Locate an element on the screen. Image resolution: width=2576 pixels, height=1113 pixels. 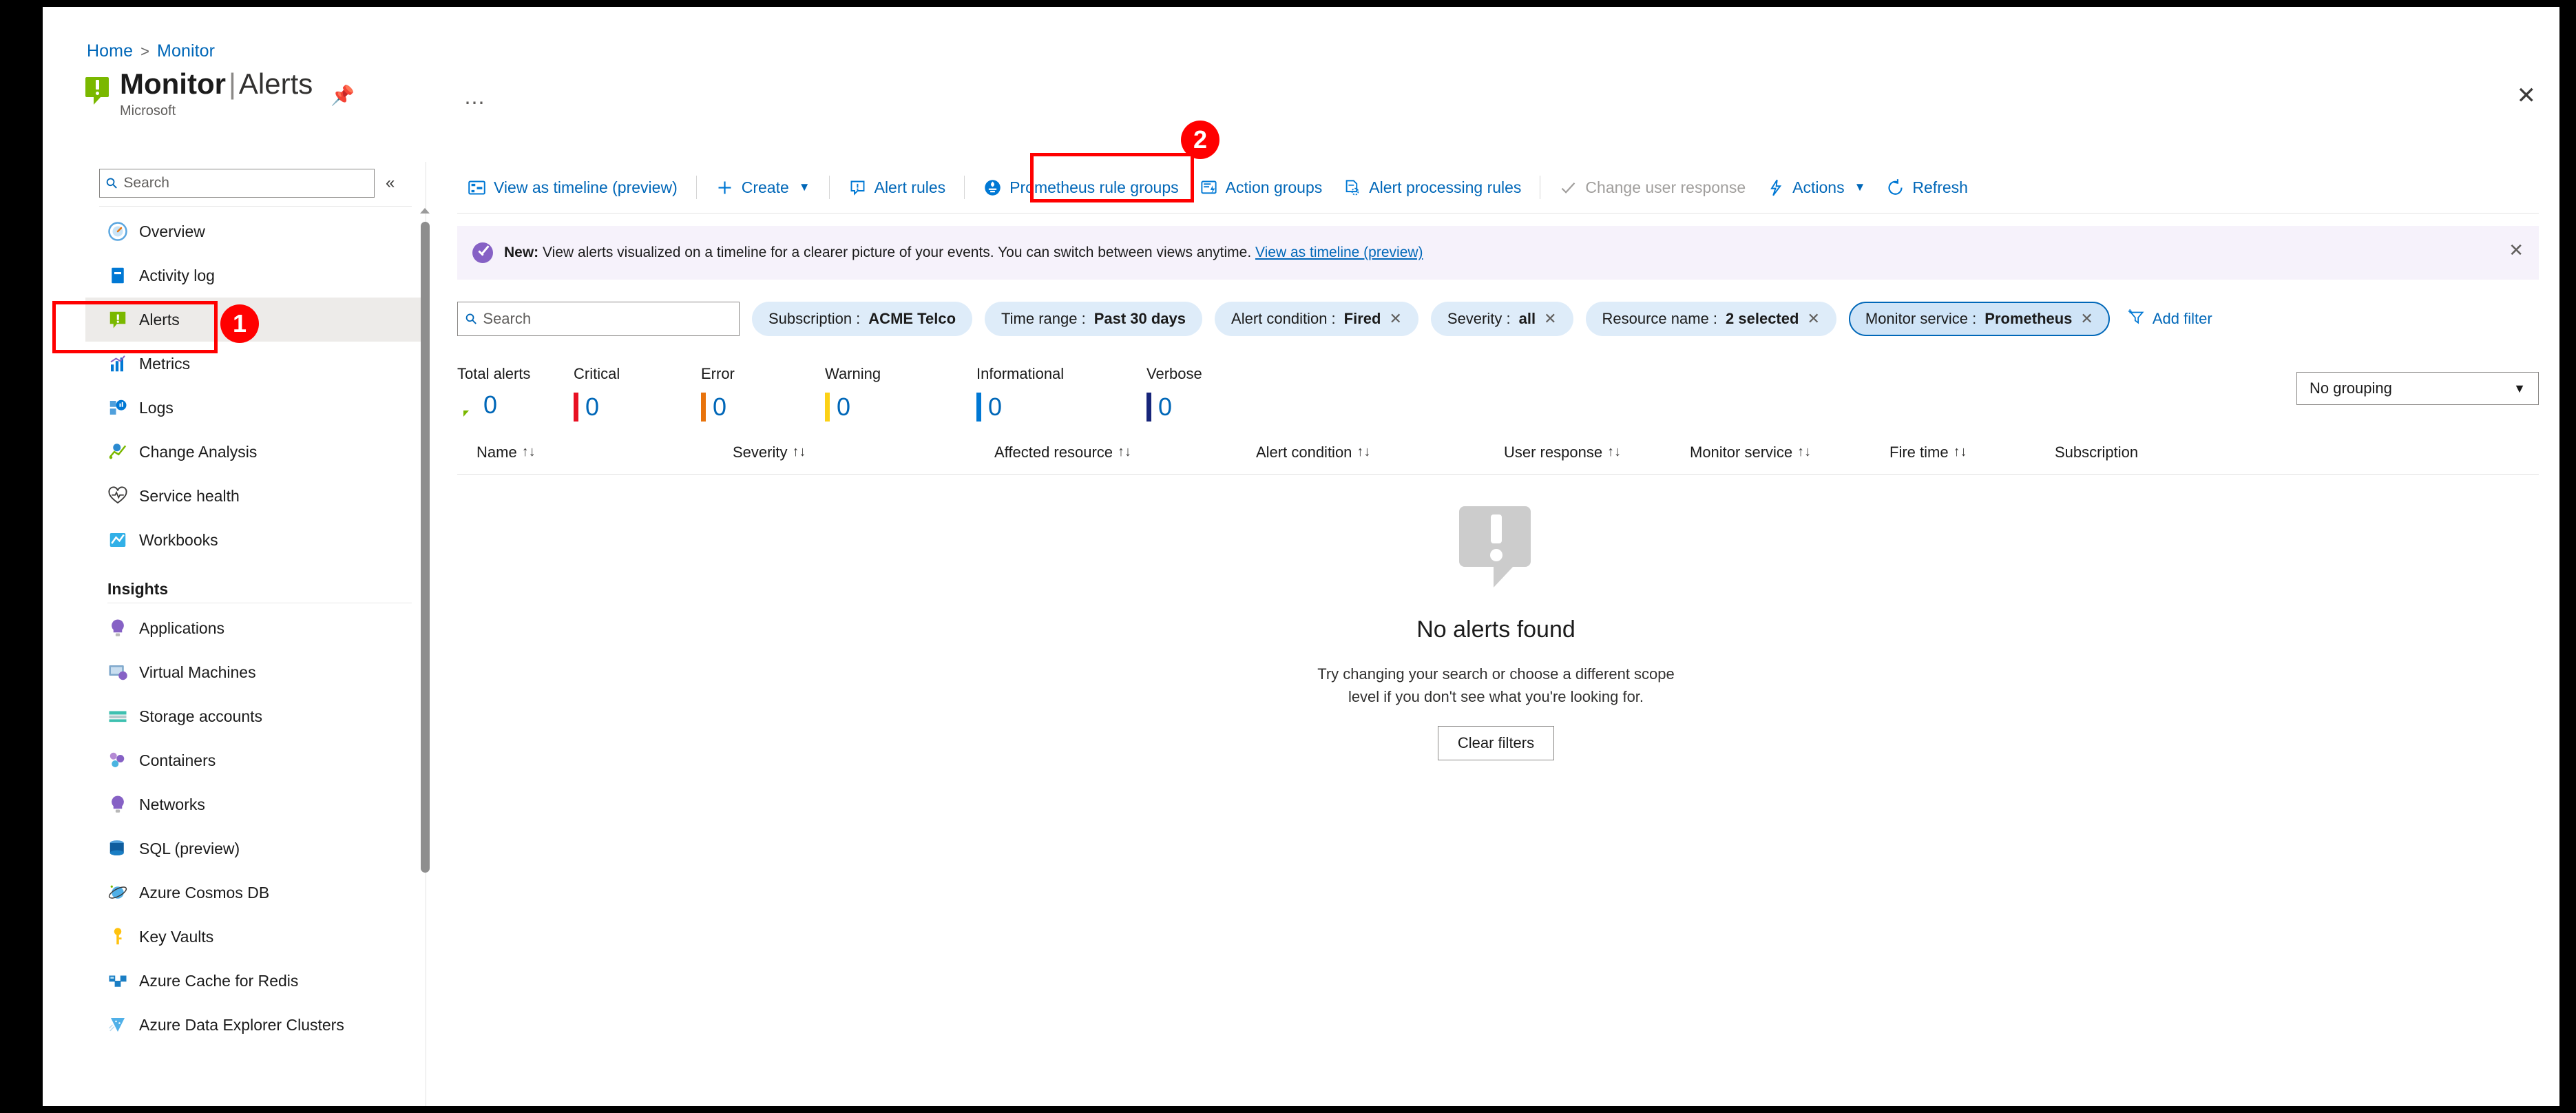
filter-chip-monitor-service: Monitor service : Prometheus ✕ is located at coordinates (1979, 319).